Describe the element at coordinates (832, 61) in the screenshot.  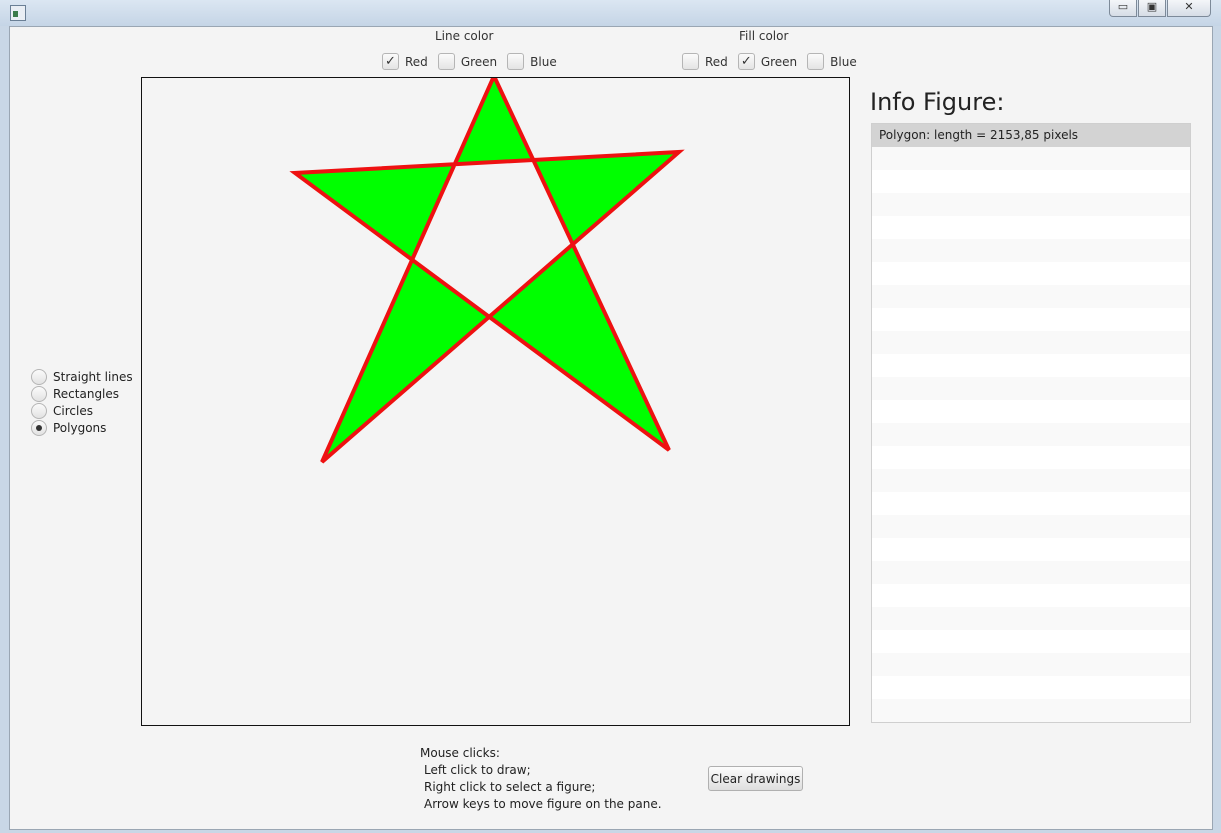
I see `fill-color-blue-checkbox: Blue` at that location.